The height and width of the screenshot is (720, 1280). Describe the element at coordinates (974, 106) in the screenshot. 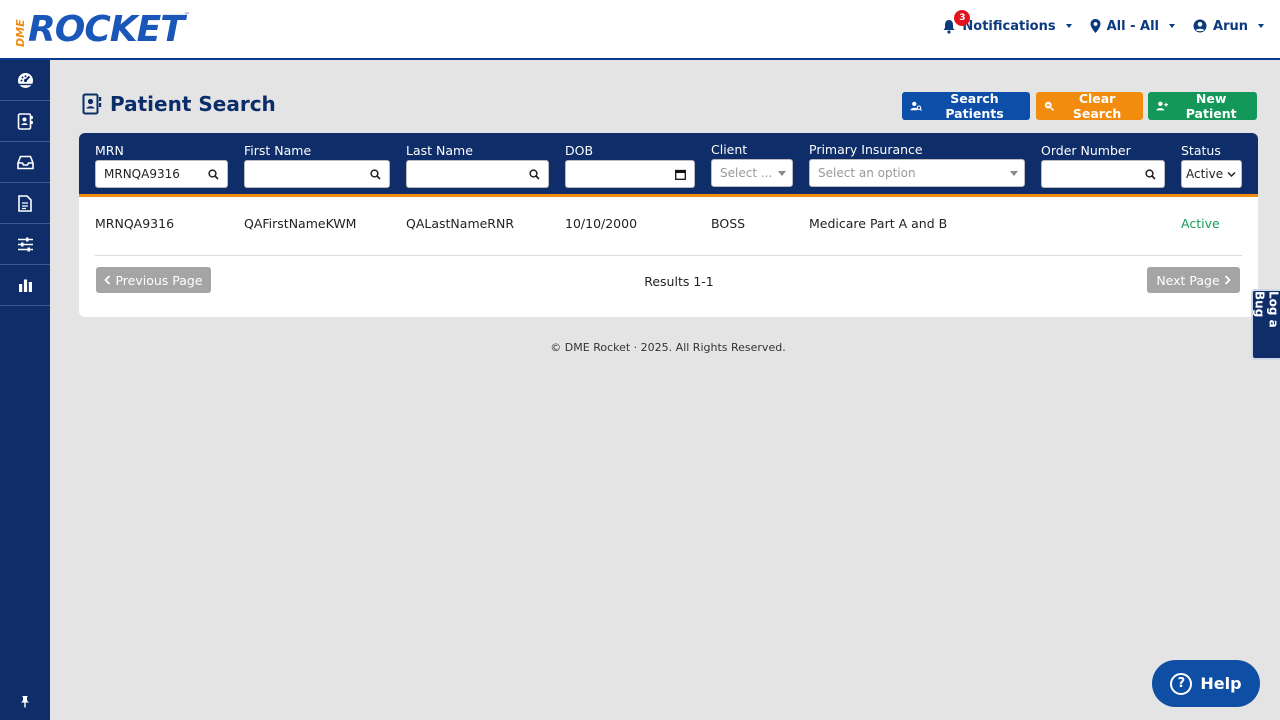

I see `search-patients-label: Search Patients` at that location.